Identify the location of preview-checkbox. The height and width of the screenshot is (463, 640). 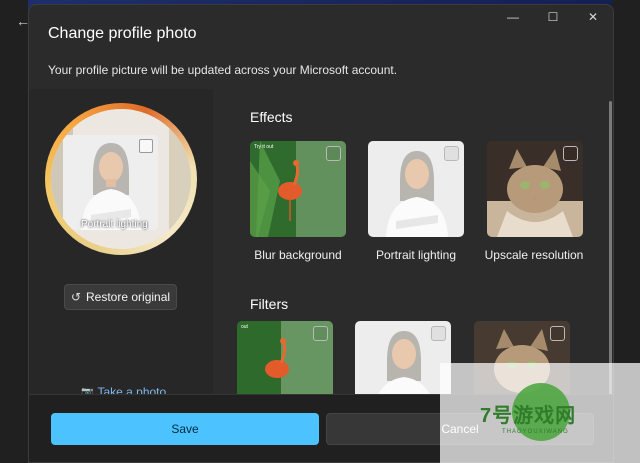
(146, 146).